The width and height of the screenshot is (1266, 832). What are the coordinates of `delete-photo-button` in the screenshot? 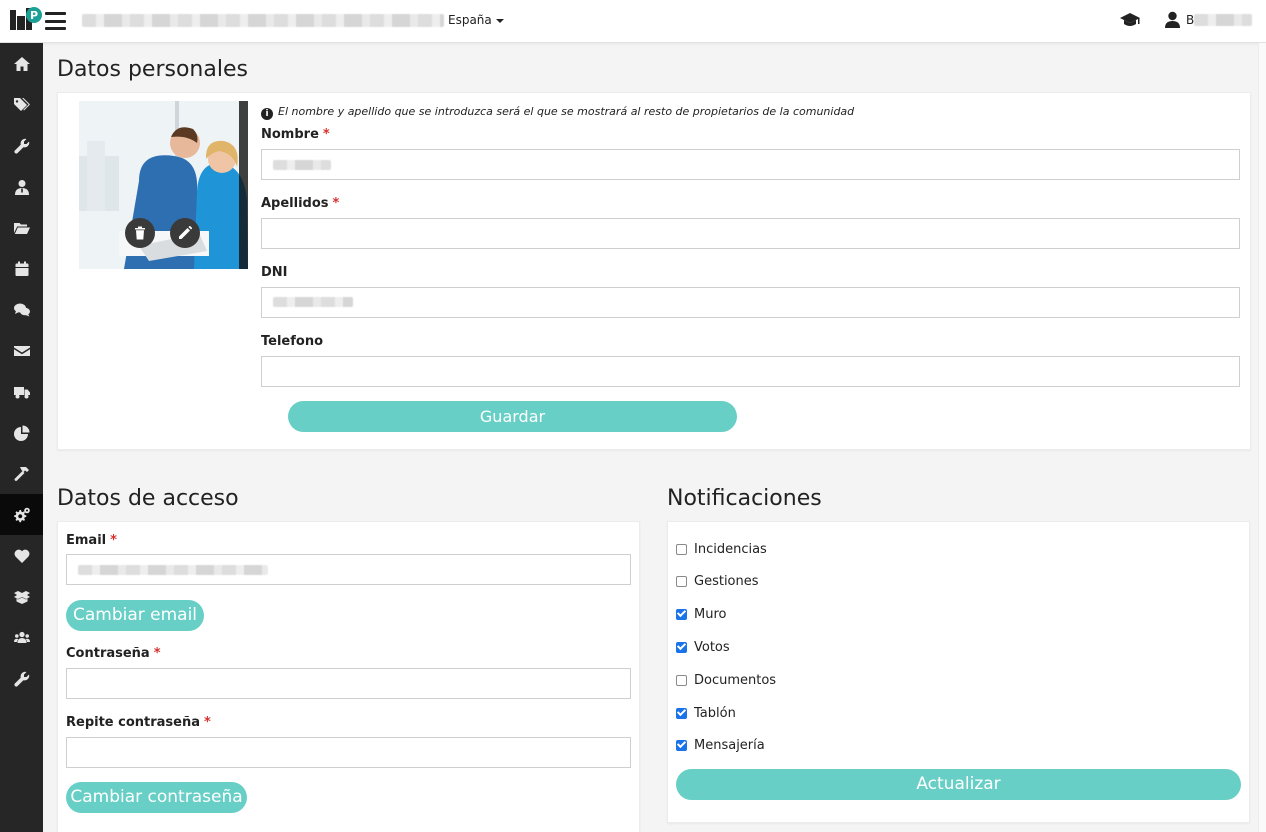 It's located at (140, 233).